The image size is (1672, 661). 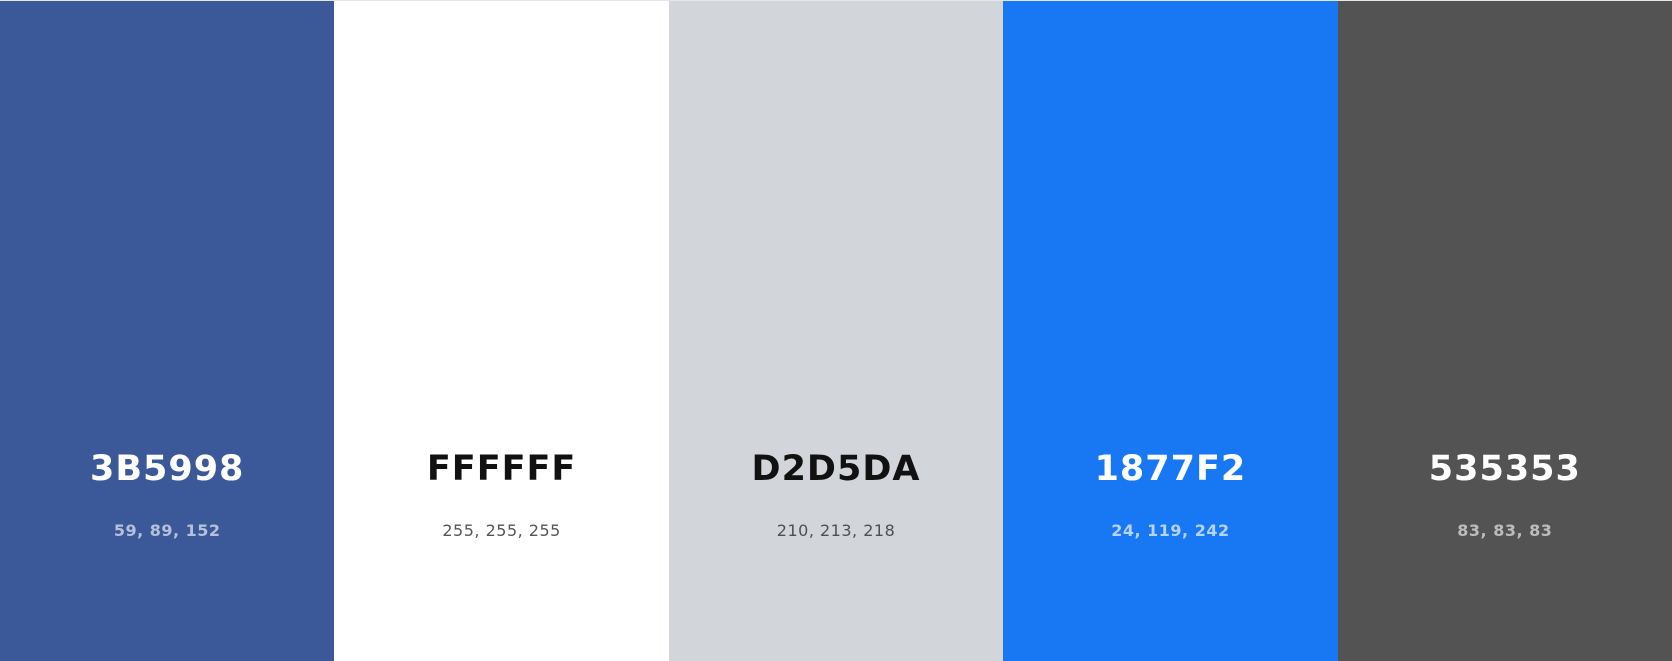 I want to click on hex-code: 535353, so click(x=1504, y=469).